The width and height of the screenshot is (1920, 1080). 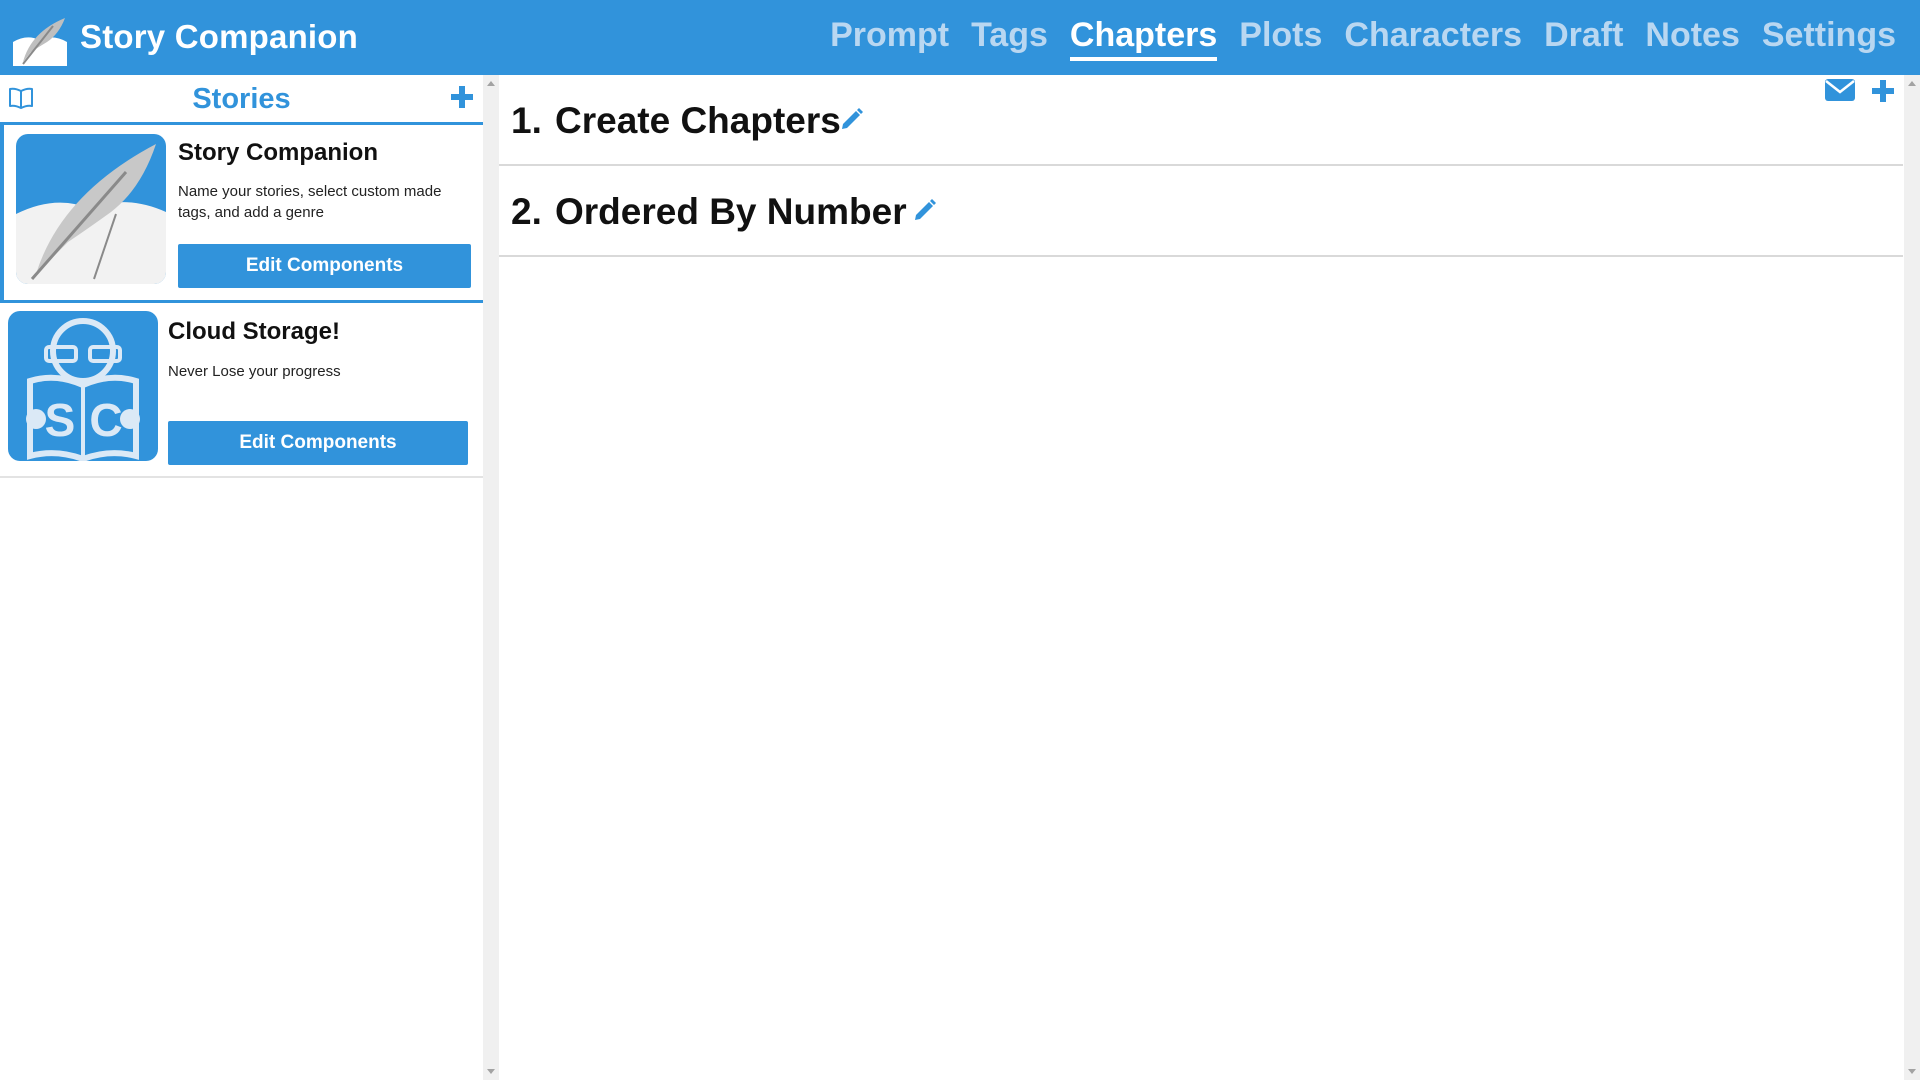 I want to click on story-title: Cloud Storage!, so click(x=254, y=331).